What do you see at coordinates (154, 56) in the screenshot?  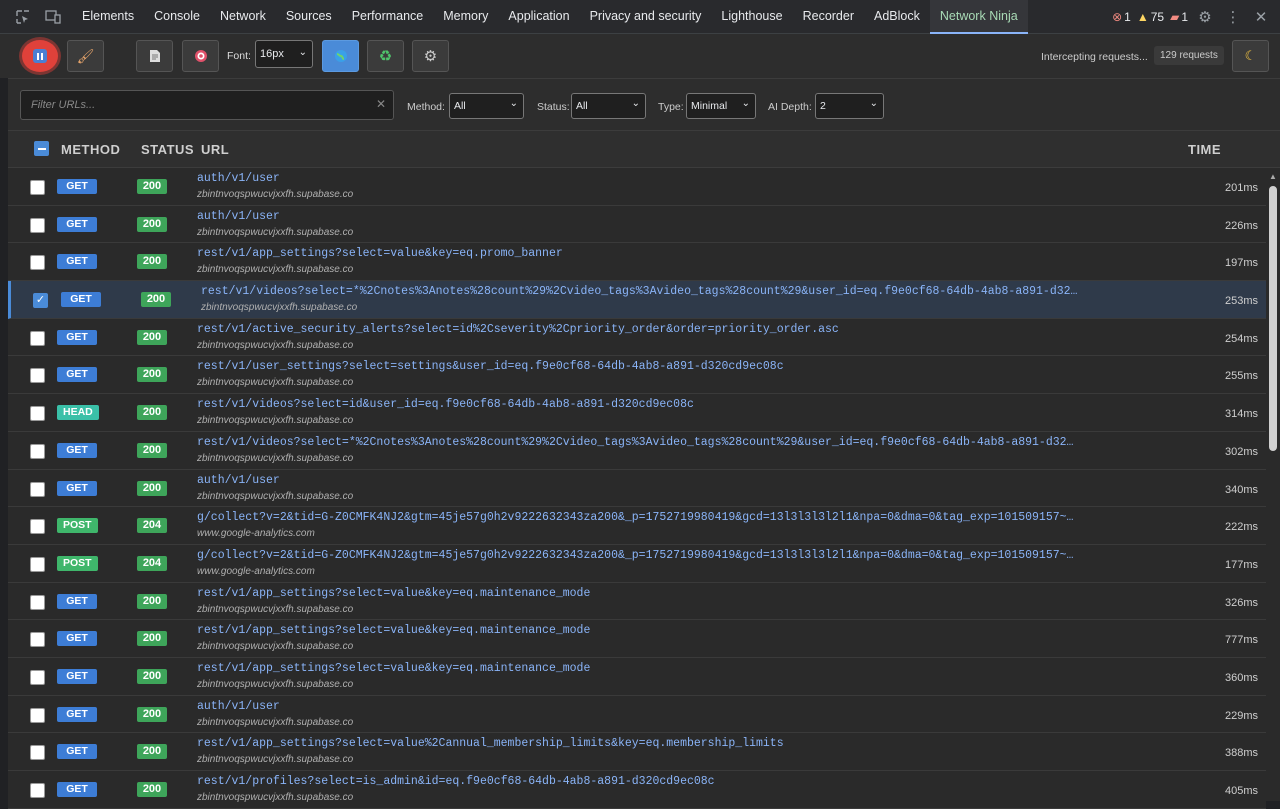 I see `export-document-button` at bounding box center [154, 56].